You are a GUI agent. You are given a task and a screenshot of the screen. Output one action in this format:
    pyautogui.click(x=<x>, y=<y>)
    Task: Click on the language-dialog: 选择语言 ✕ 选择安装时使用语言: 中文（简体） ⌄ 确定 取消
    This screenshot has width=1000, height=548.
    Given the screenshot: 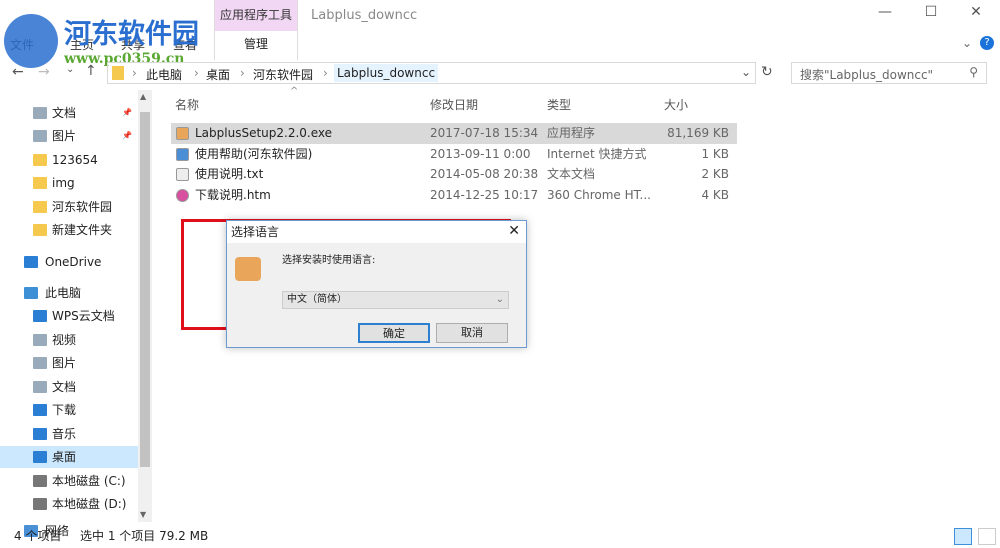 What is the action you would take?
    pyautogui.click(x=376, y=284)
    